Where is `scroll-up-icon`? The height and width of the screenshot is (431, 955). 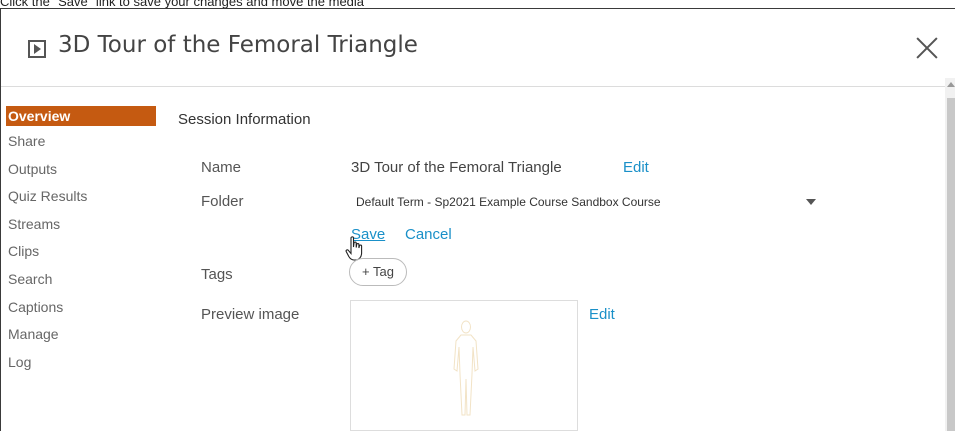
scroll-up-icon is located at coordinates (951, 84).